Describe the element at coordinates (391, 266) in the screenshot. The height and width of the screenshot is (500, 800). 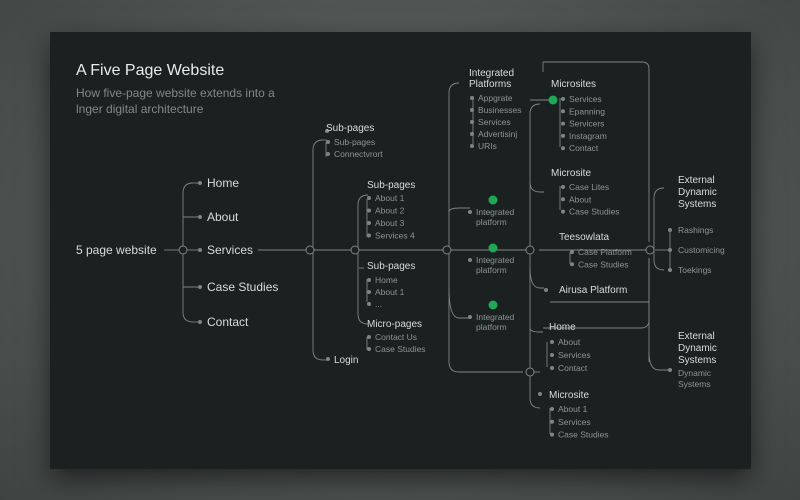
I see `subpages-c-label: Sub-pages` at that location.